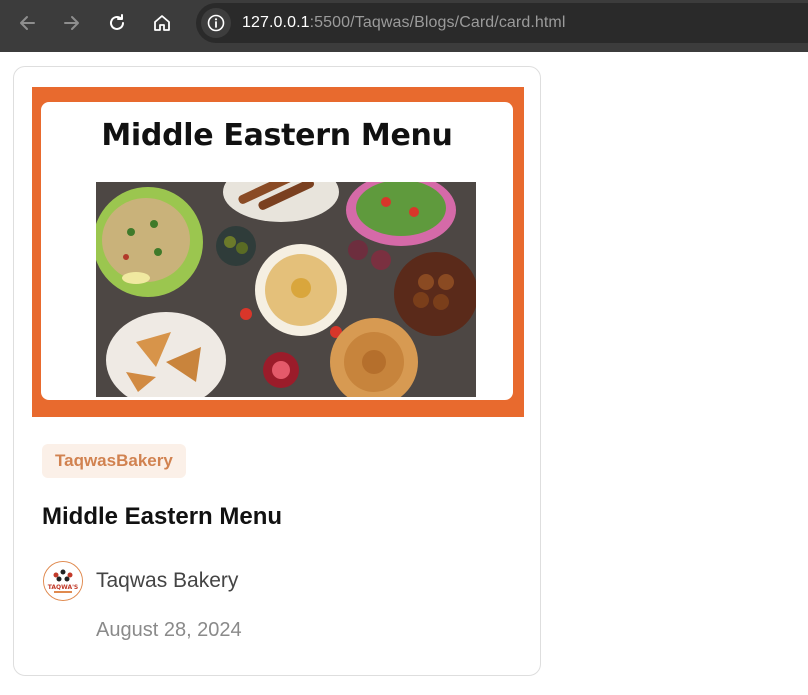  What do you see at coordinates (167, 581) in the screenshot?
I see `author-name: Taqwas Bakery` at bounding box center [167, 581].